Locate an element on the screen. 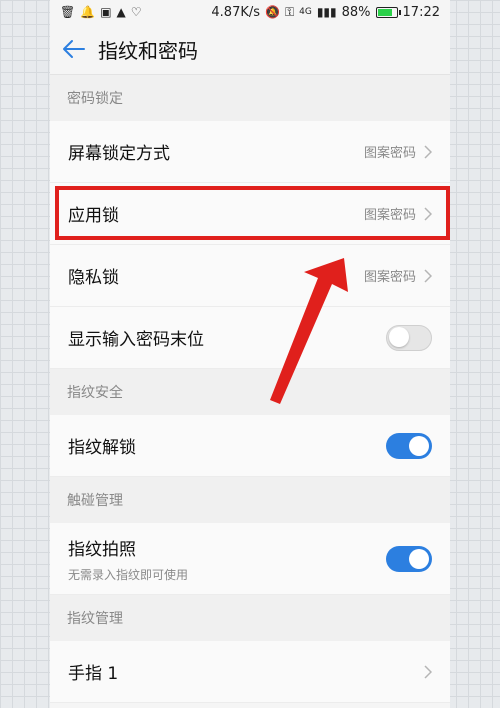  battery-icon is located at coordinates (388, 12).